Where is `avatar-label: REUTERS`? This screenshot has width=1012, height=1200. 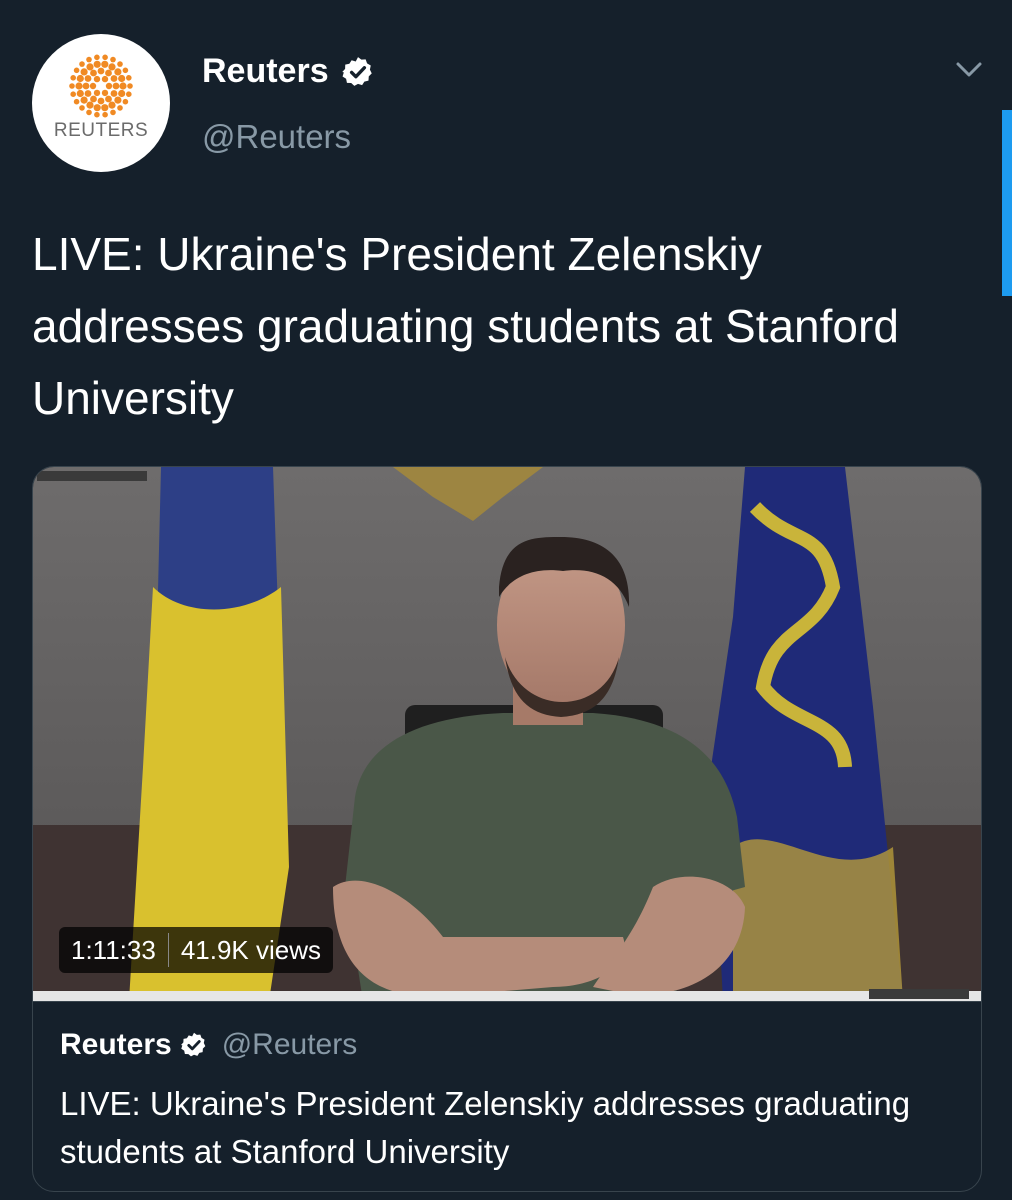
avatar-label: REUTERS is located at coordinates (101, 130).